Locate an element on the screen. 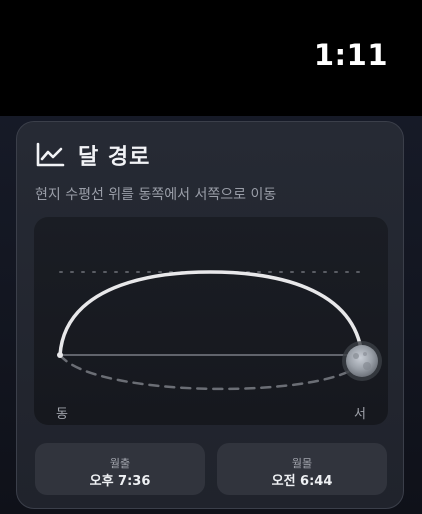  card-header: 달 경로 is located at coordinates (92, 155).